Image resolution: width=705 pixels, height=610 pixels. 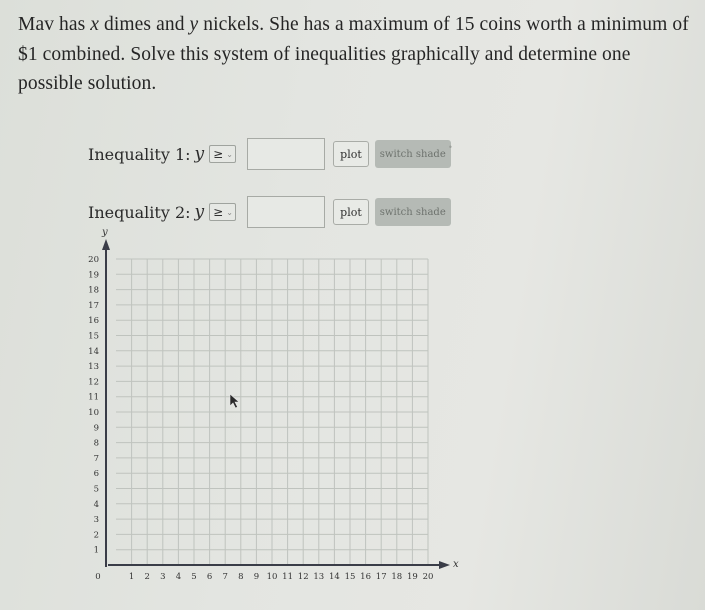 I want to click on x-tick-label: 7, so click(x=224, y=577).